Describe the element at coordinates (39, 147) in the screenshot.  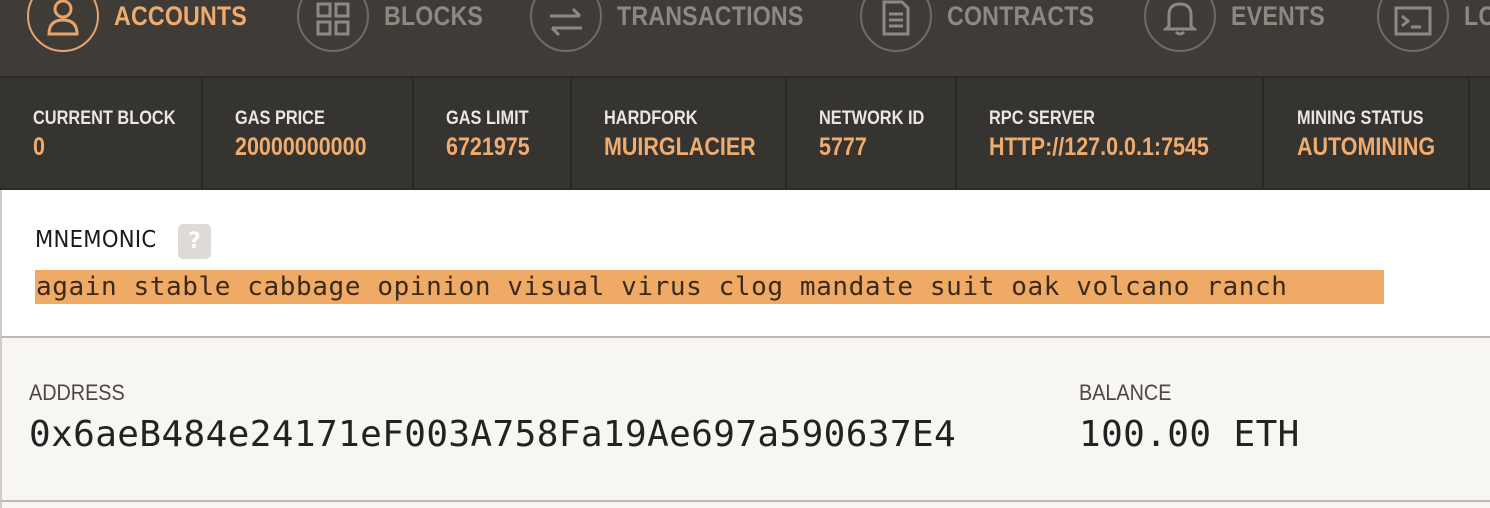
I see `stat-value: 0` at that location.